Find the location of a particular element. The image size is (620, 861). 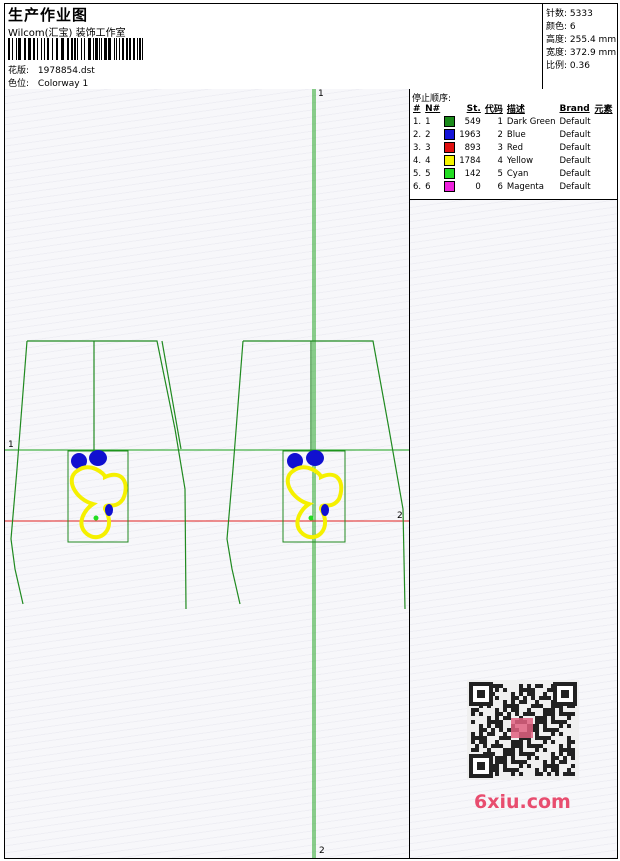

col-code: 代码 is located at coordinates (493, 110).